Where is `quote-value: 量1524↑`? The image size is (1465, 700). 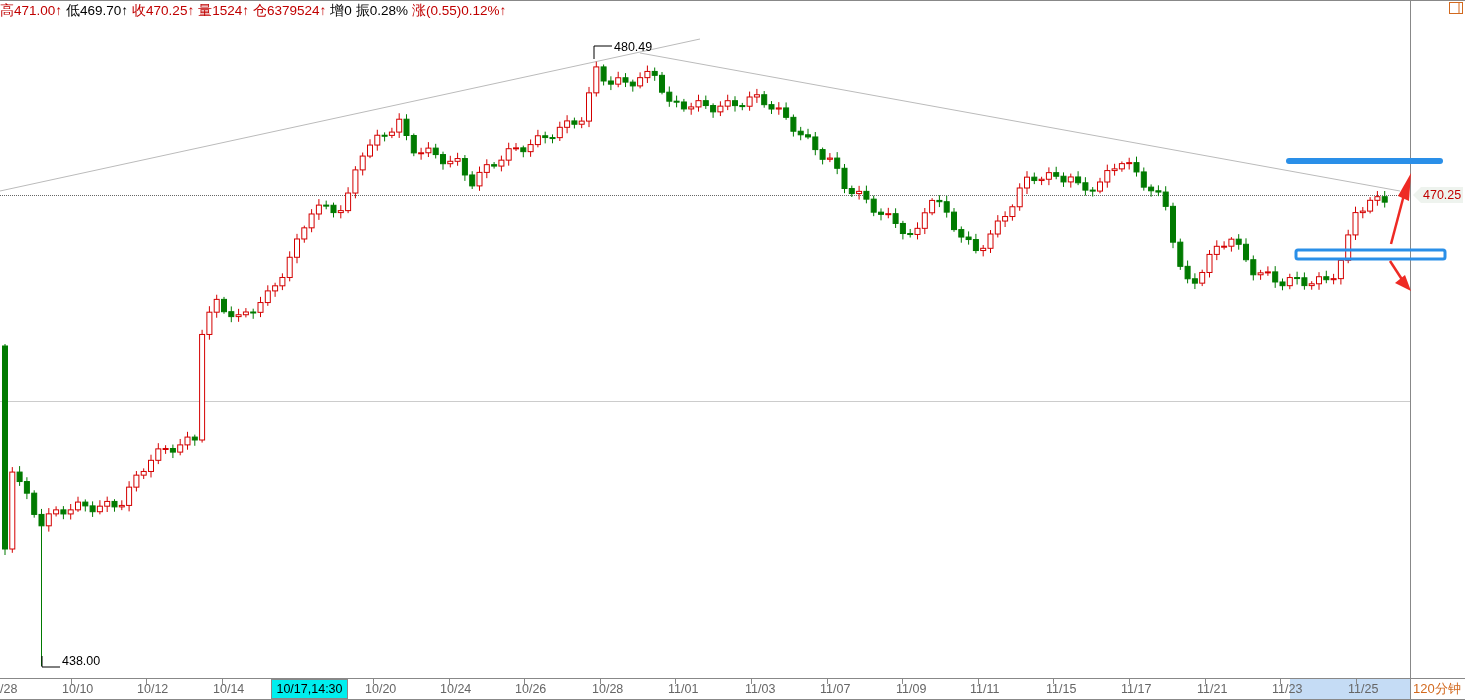
quote-value: 量1524↑ is located at coordinates (223, 10).